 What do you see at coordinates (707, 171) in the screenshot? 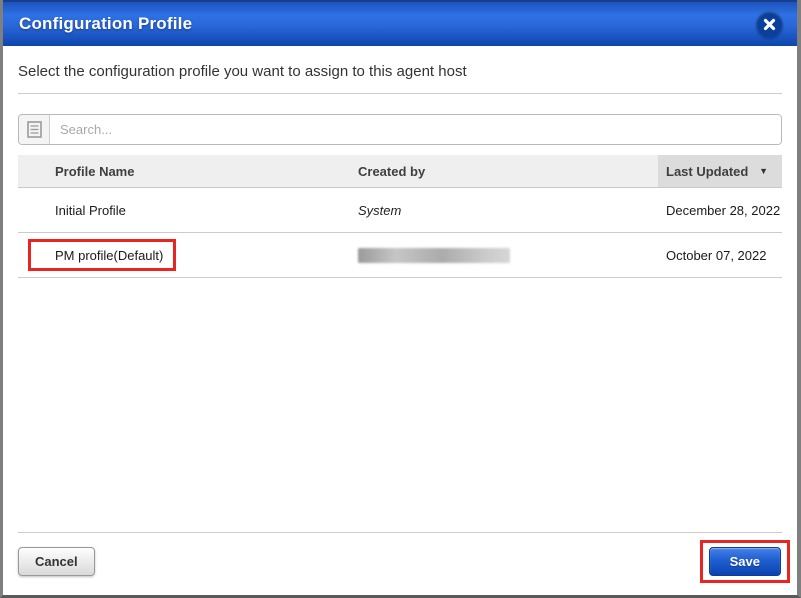
I see `column-header-last-updated-label: Last Updated` at bounding box center [707, 171].